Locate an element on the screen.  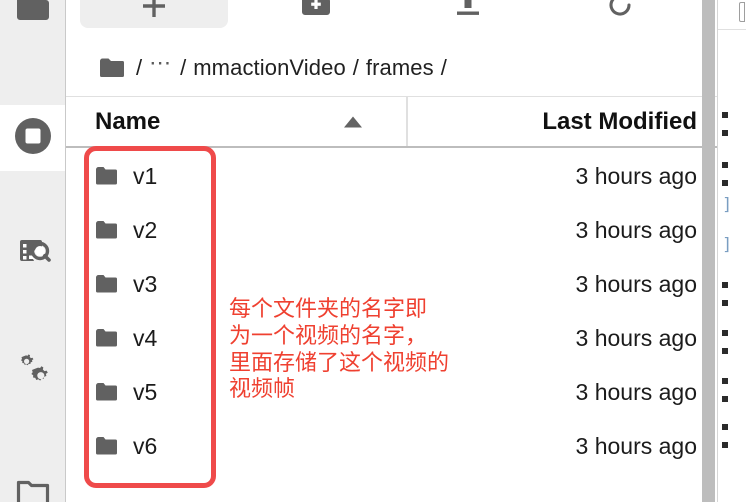
column-header-name: Name is located at coordinates (237, 121).